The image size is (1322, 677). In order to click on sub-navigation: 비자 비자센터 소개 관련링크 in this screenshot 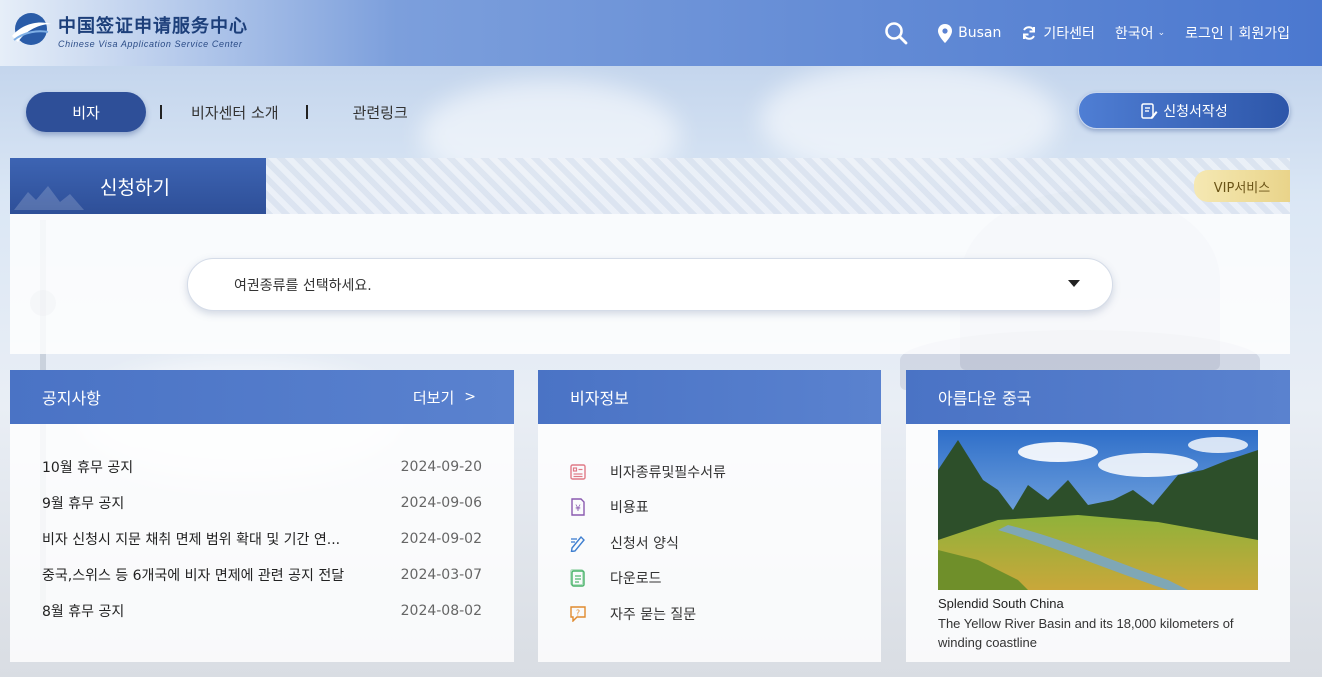, I will do `click(217, 112)`.